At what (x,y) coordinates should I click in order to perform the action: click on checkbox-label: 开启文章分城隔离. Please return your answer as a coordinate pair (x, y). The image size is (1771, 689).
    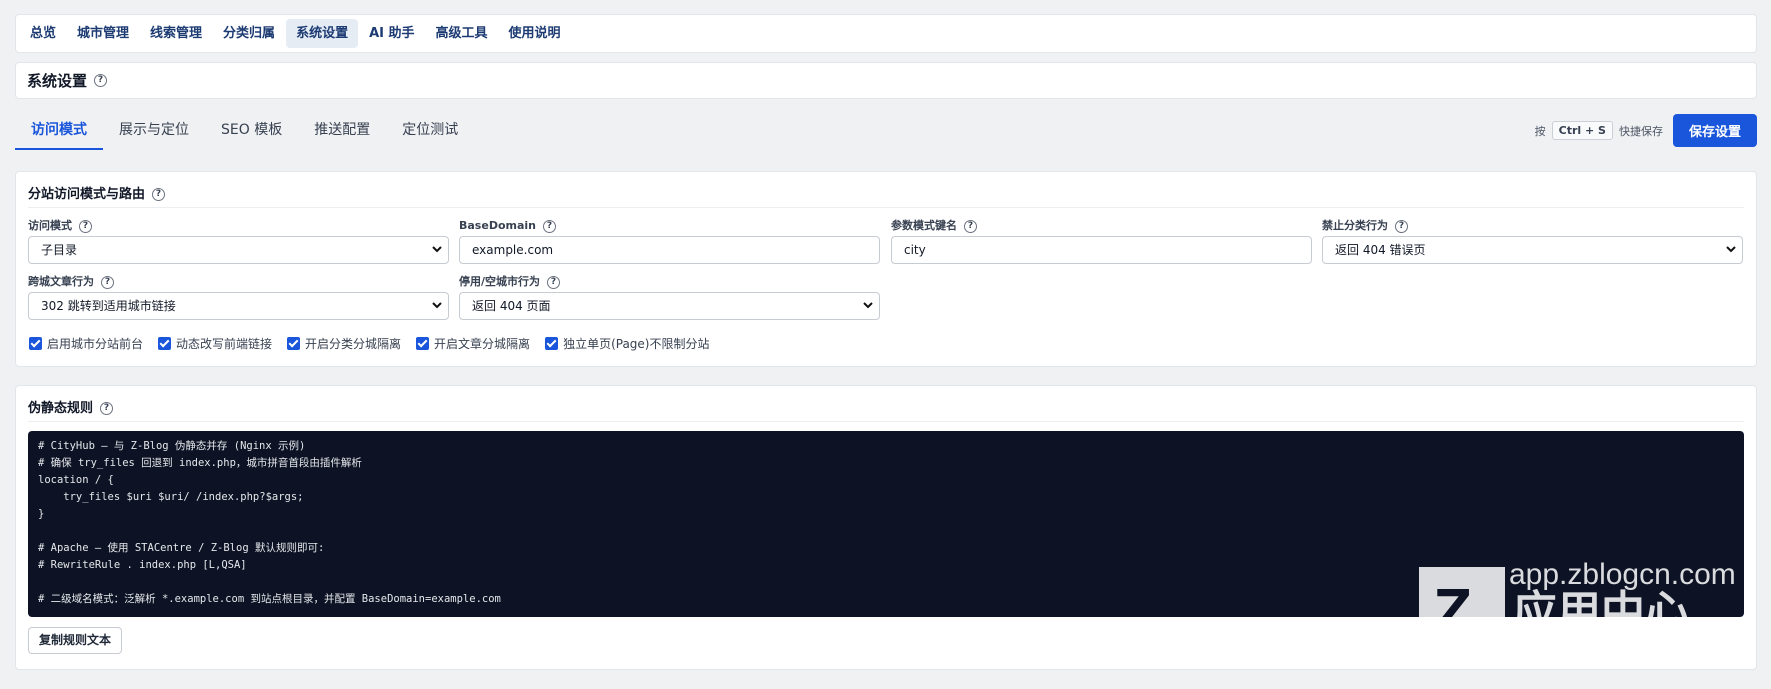
    Looking at the image, I should click on (482, 344).